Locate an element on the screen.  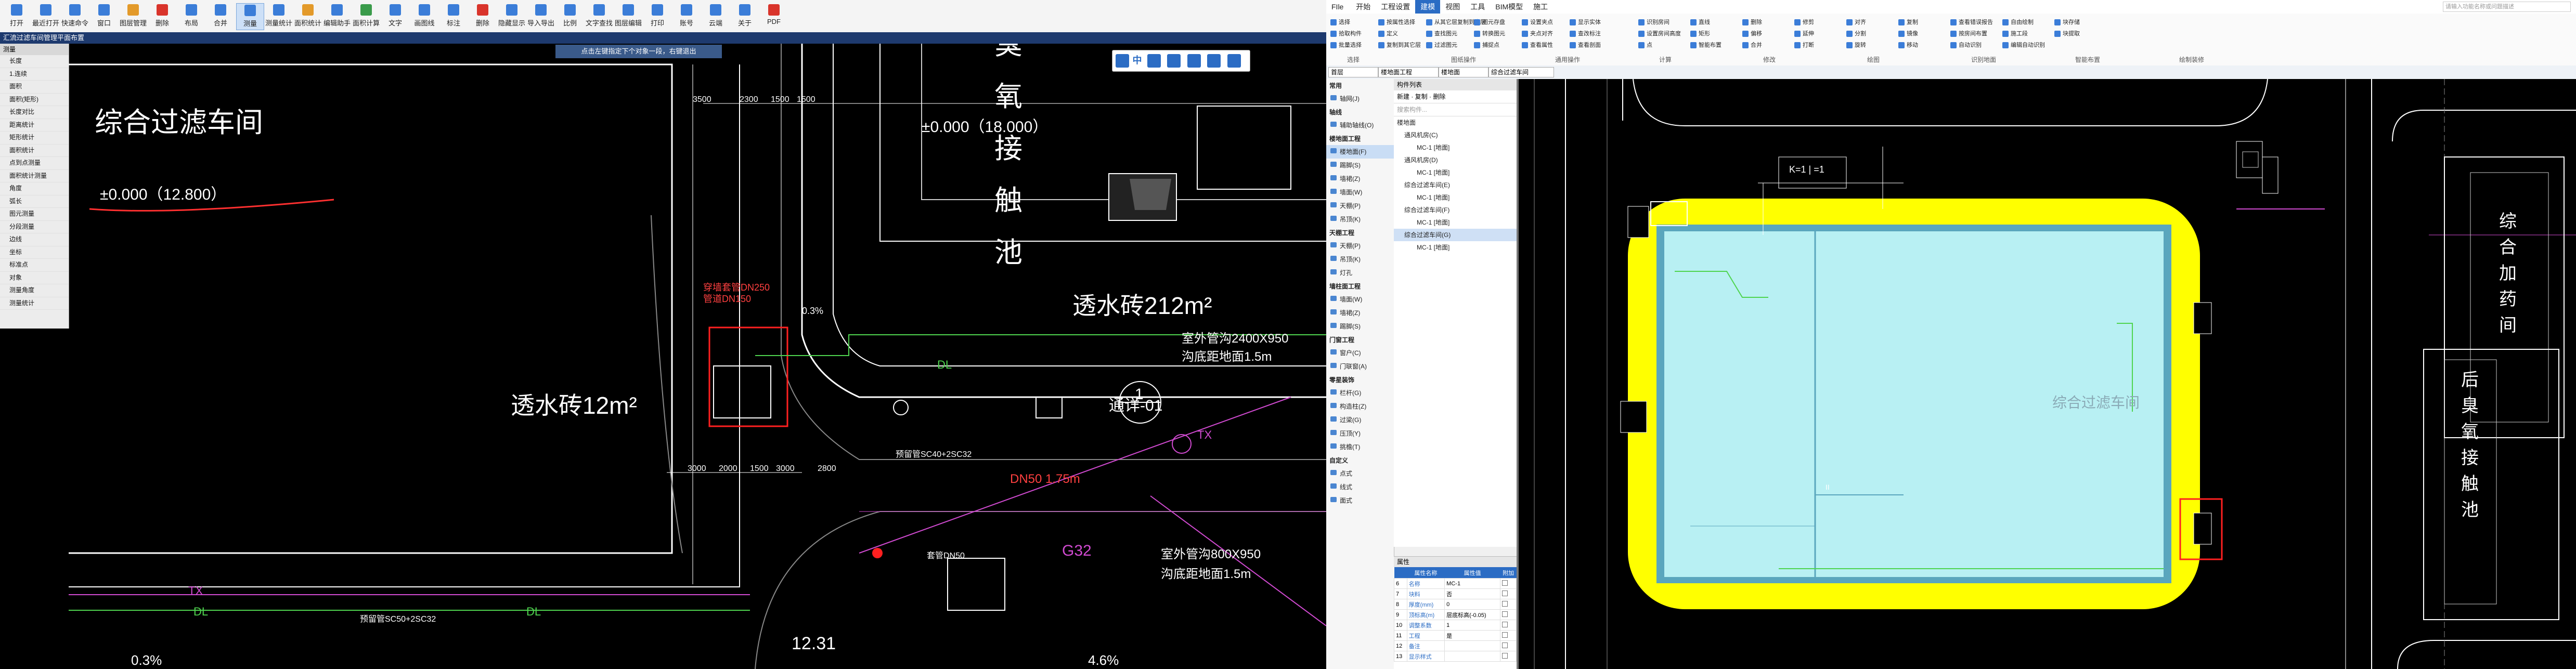
nav-category: 自定义 is located at coordinates (1360, 461).